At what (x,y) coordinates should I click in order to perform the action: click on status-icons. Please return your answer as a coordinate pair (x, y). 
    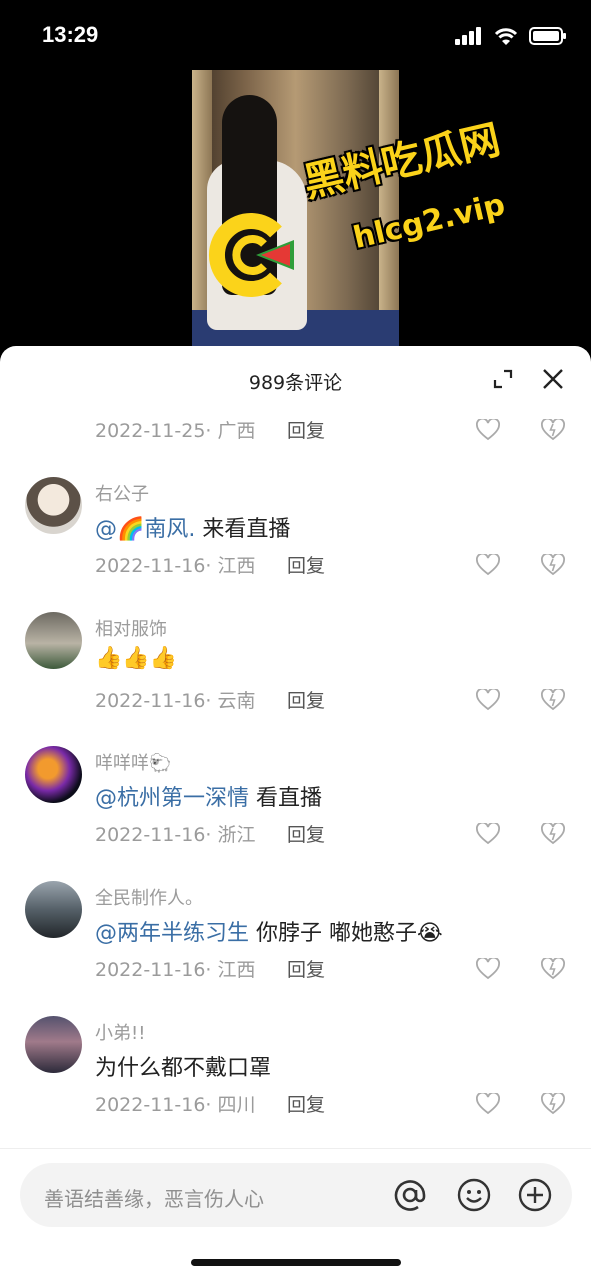
    Looking at the image, I should click on (511, 36).